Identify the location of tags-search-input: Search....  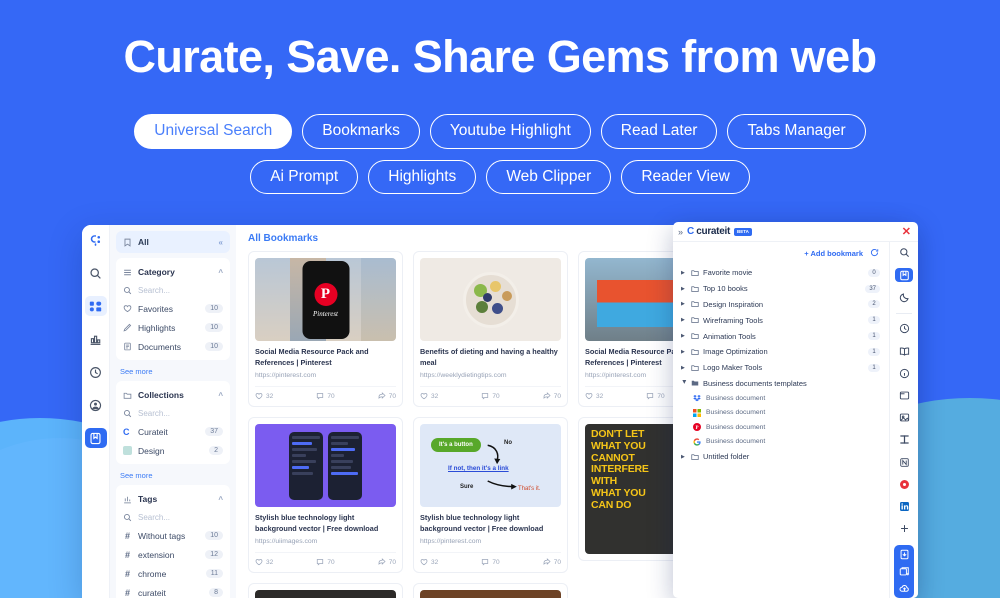
(173, 517).